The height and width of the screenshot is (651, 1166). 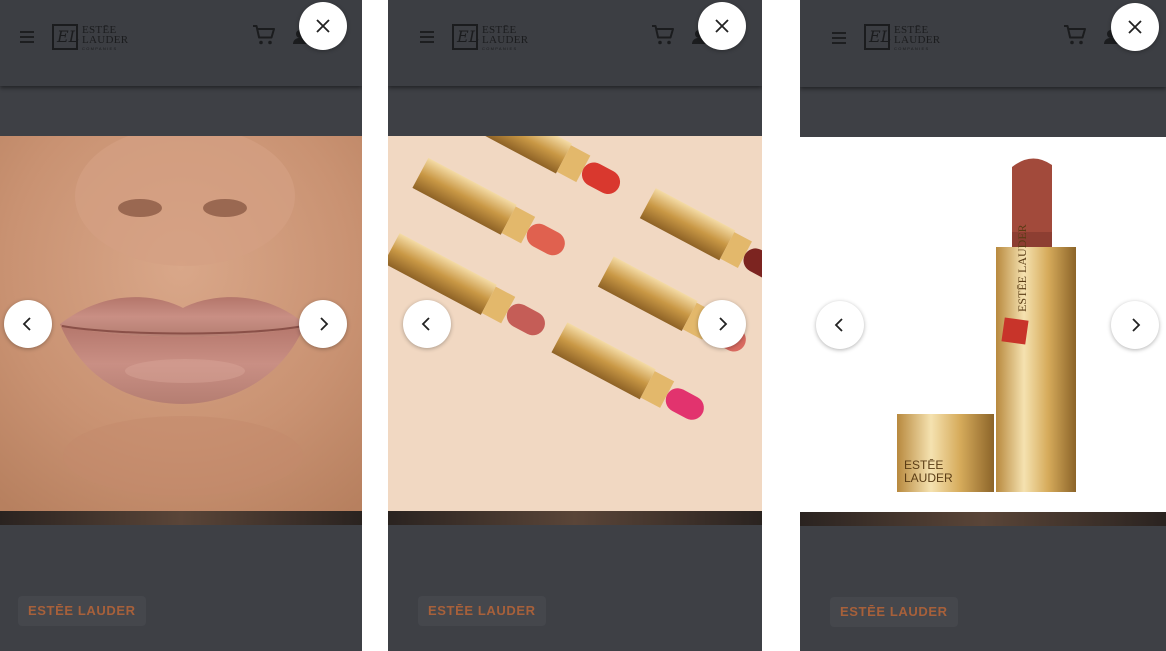 What do you see at coordinates (928, 478) in the screenshot?
I see `lipstick-cap-text-2: LAUDER` at bounding box center [928, 478].